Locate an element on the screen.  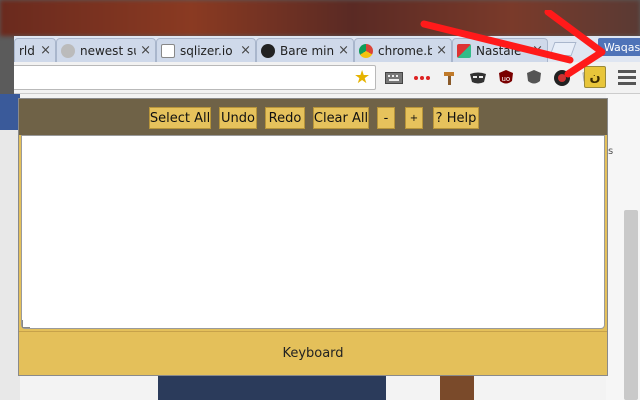
tab-2: newest su × is located at coordinates (106, 50).